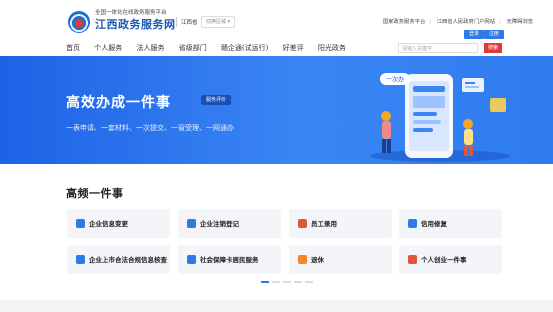 The image size is (553, 312). I want to click on service-evaluation-tag: 服务评价, so click(216, 100).